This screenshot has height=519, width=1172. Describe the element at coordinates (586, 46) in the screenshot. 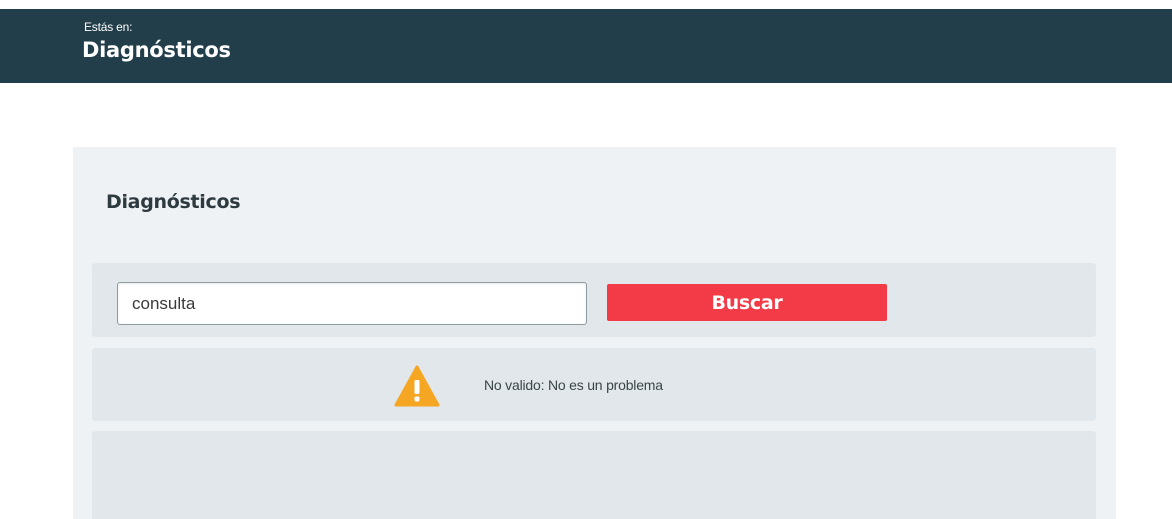

I see `top-bar: Estás en: Diagnósticos` at that location.